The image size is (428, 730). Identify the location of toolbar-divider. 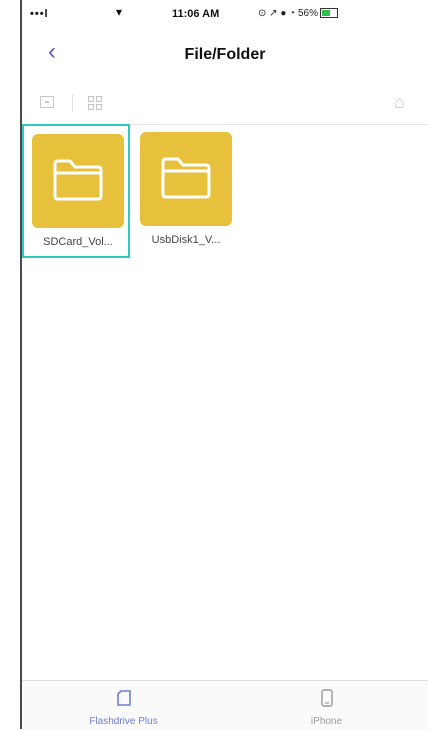
(72, 103).